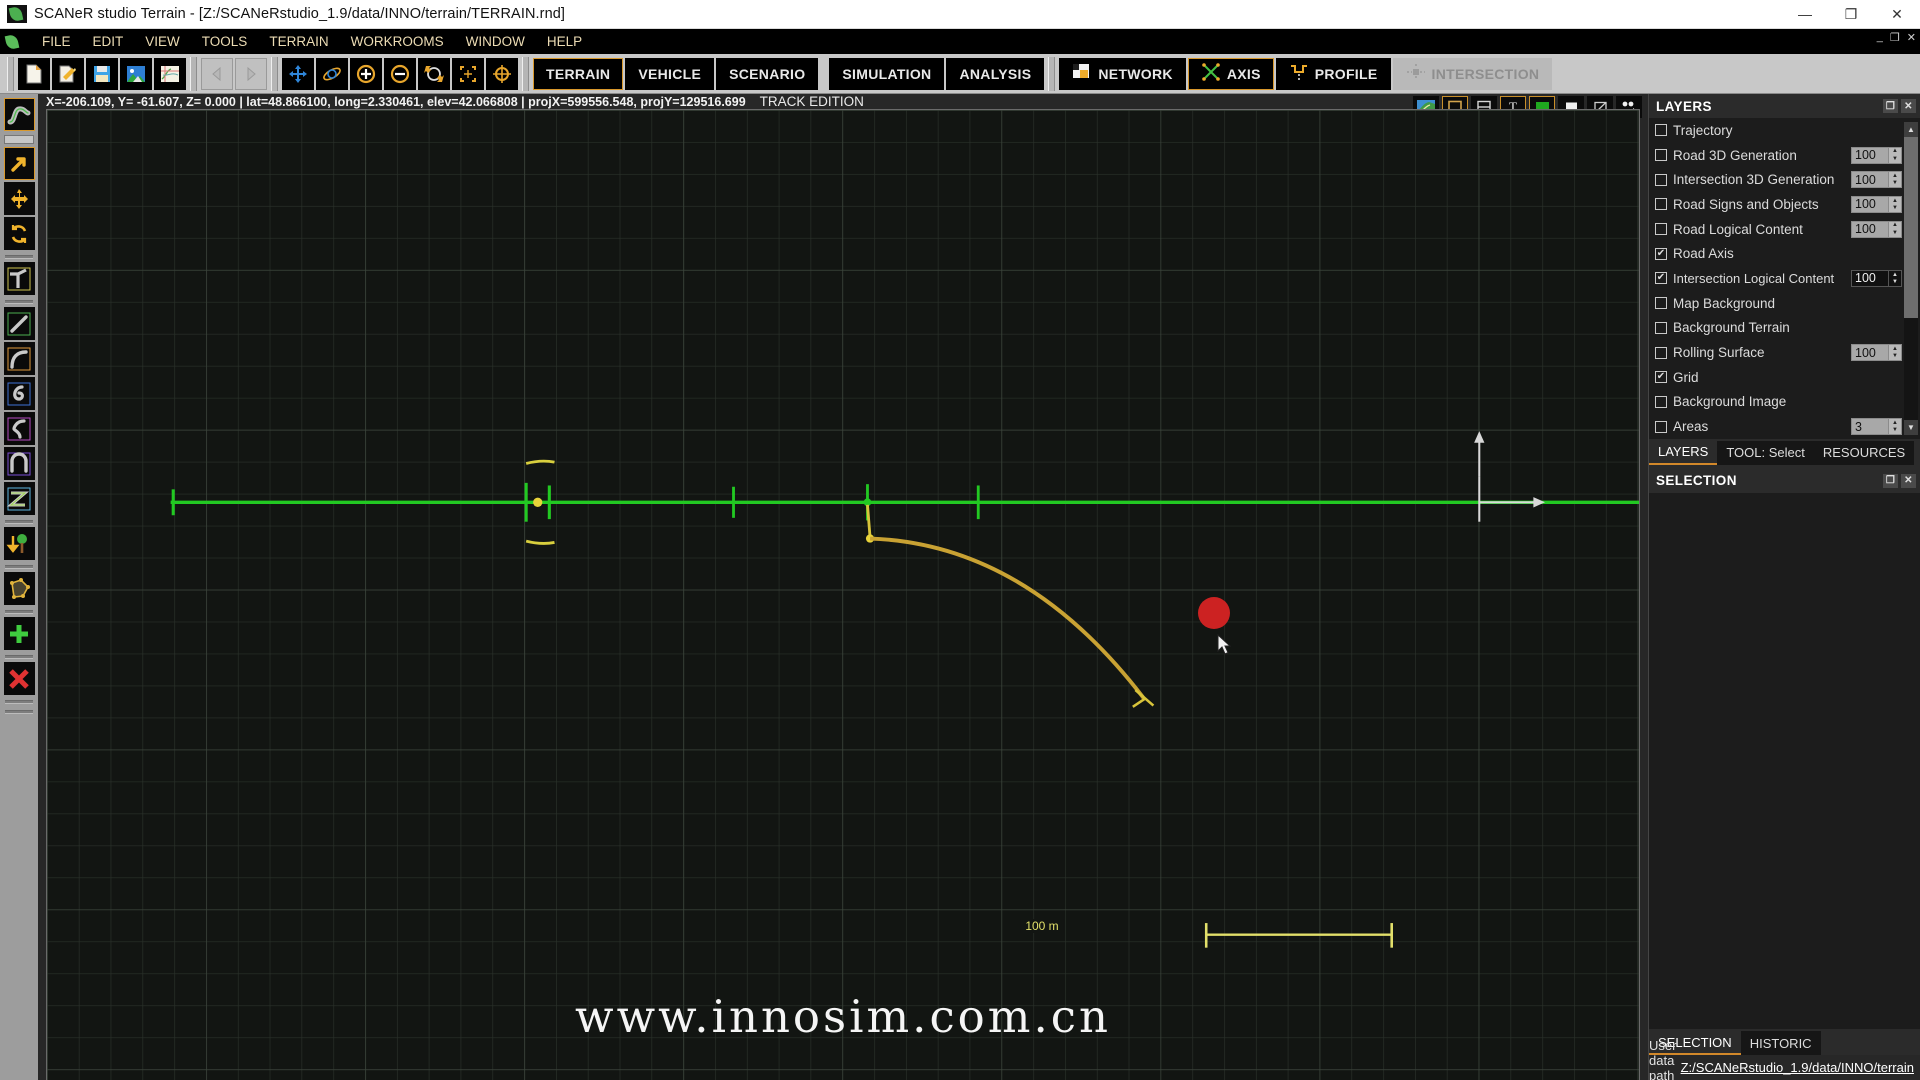 The width and height of the screenshot is (1920, 1080). What do you see at coordinates (887, 73) in the screenshot?
I see `mode-simulation-button: SIMULATION` at bounding box center [887, 73].